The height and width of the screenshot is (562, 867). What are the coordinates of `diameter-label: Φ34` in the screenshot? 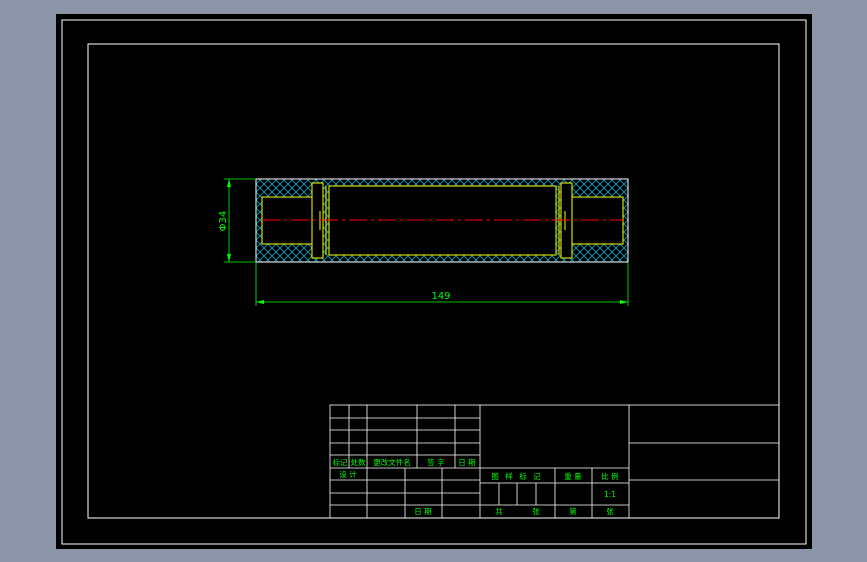 It's located at (223, 221).